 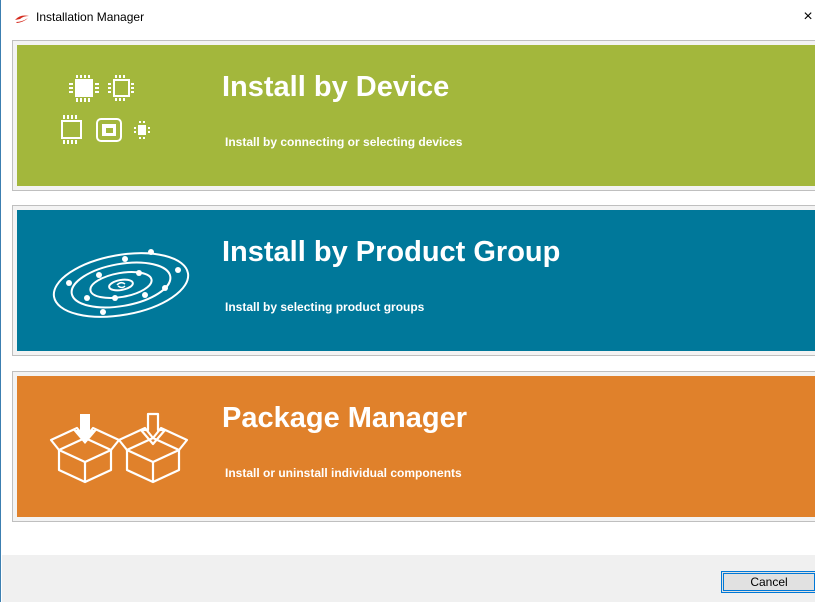 I want to click on orbit-rings-icon, so click(x=121, y=283).